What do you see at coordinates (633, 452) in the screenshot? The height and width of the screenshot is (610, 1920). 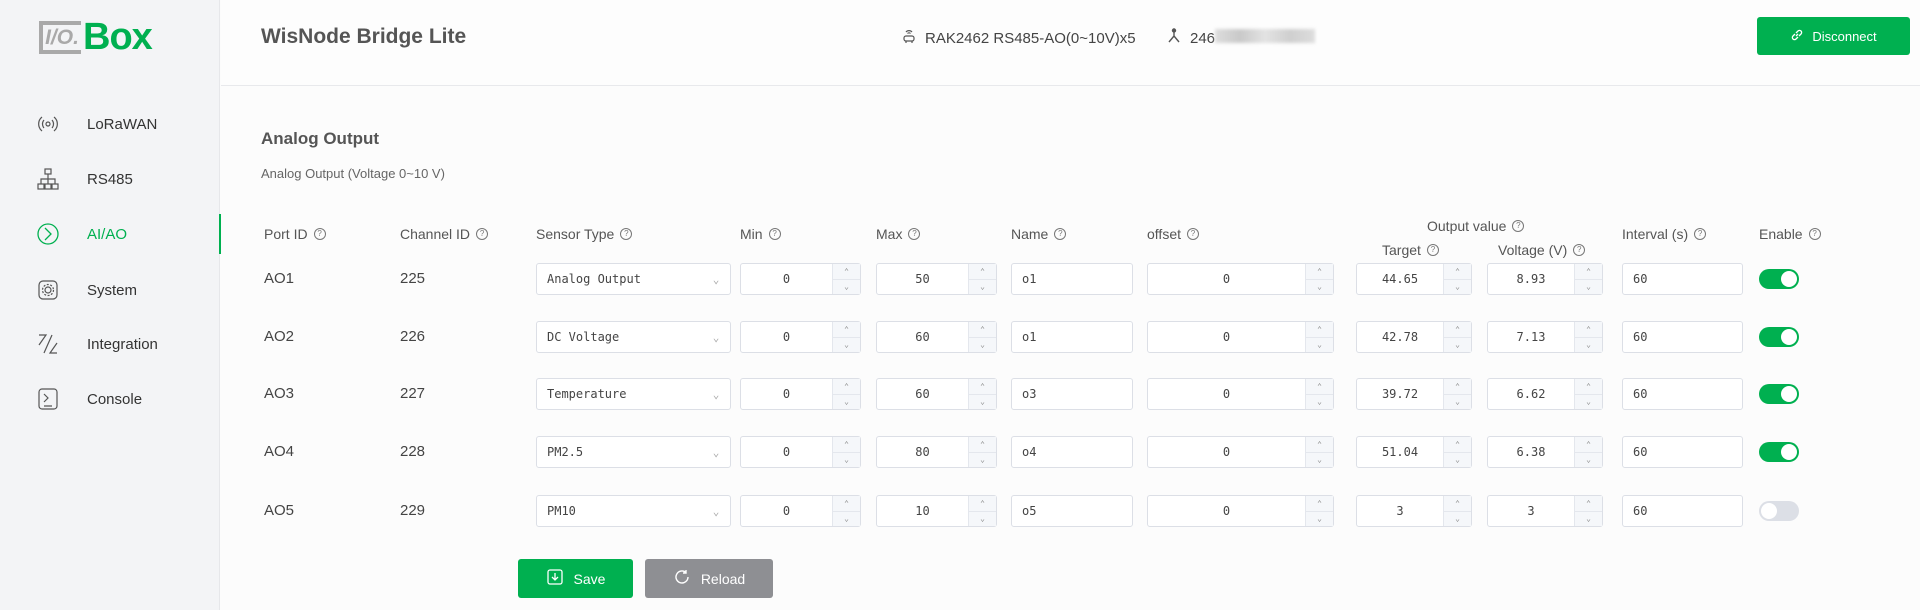 I see `sensor-type-select: PM2.5 ⌄` at bounding box center [633, 452].